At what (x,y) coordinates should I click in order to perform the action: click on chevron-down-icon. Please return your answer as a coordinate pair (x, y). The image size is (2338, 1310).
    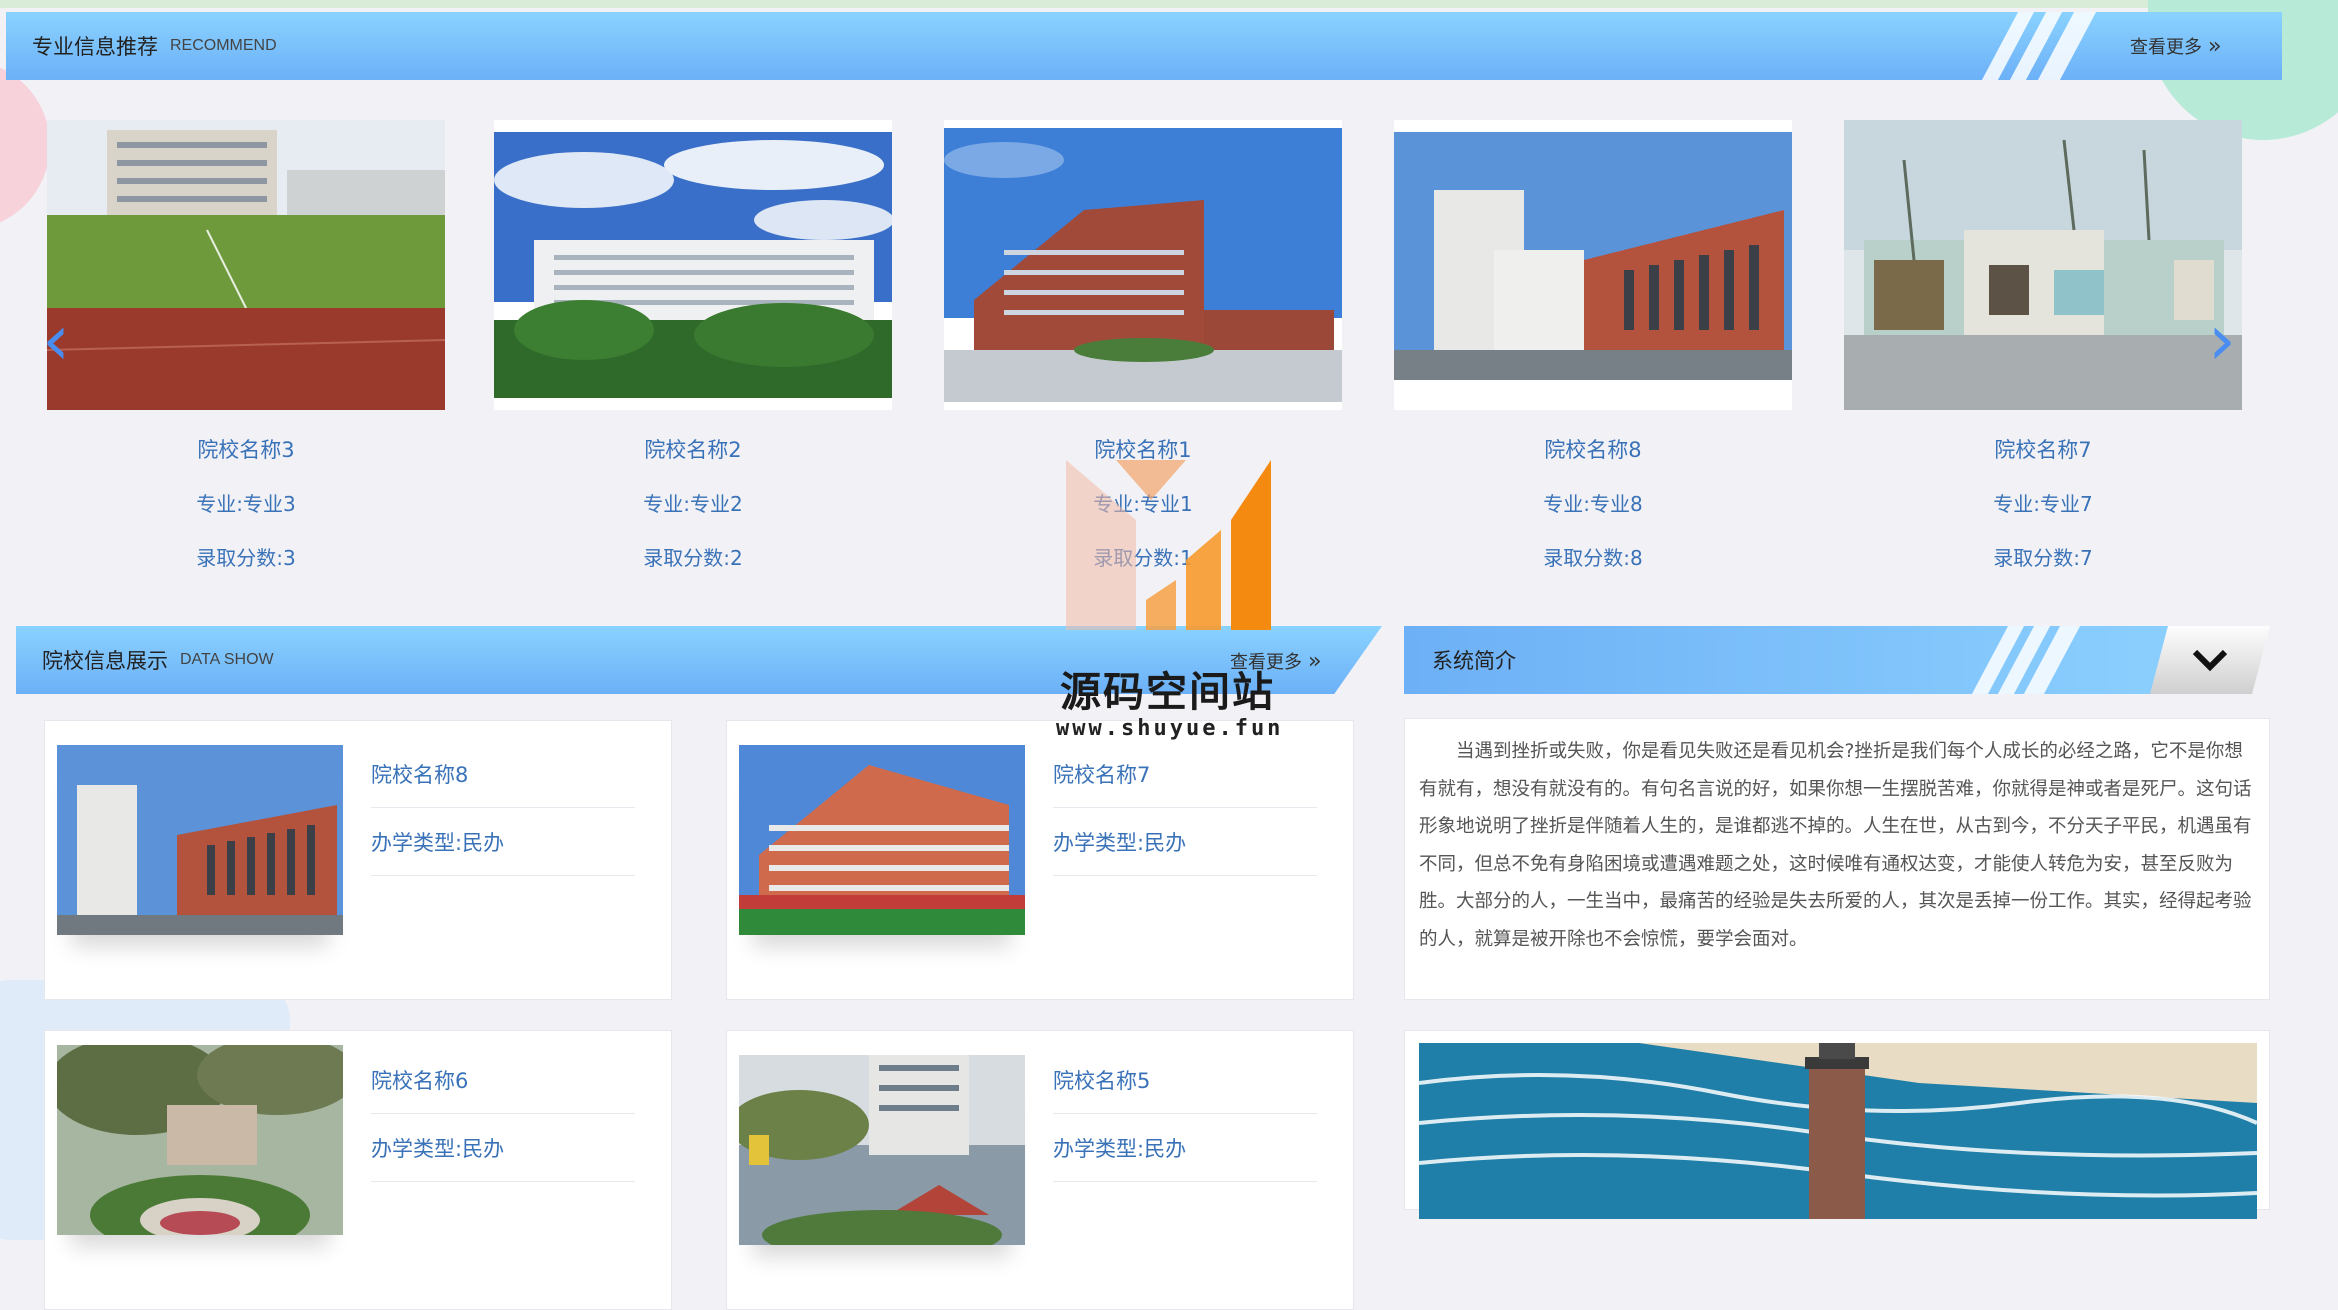
    Looking at the image, I should click on (2210, 660).